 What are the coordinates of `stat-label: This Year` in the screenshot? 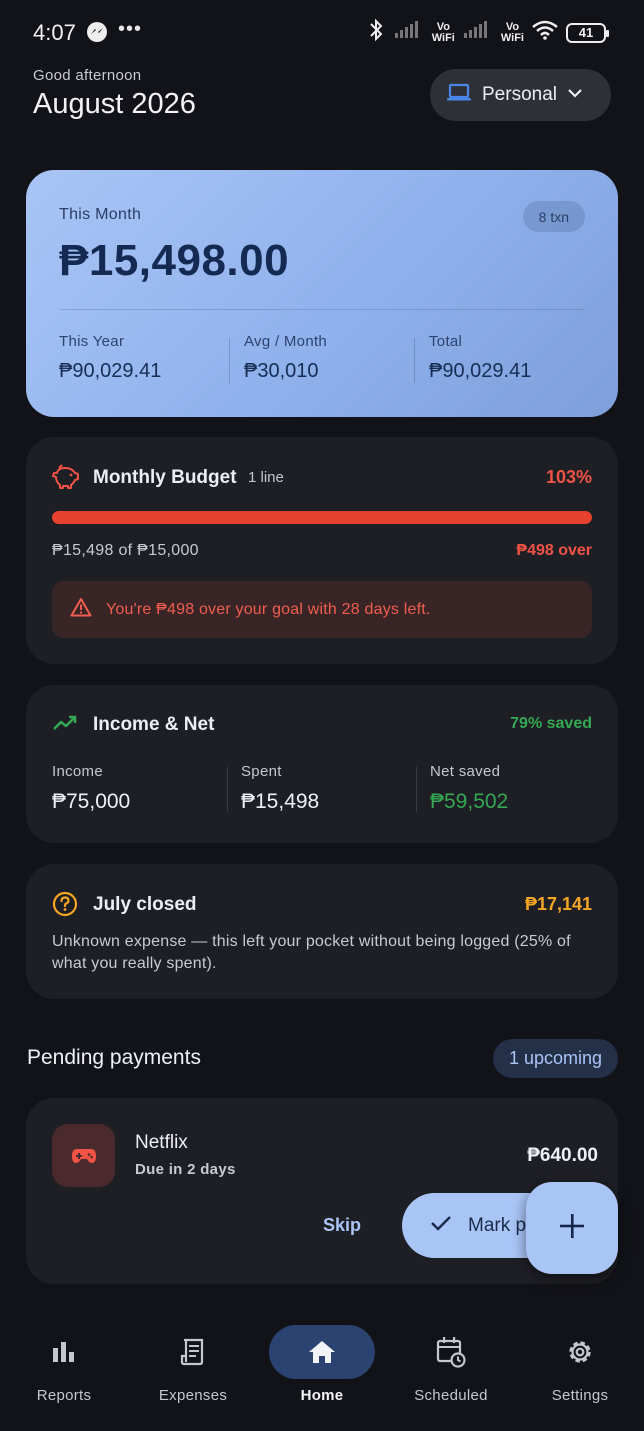 It's located at (92, 341).